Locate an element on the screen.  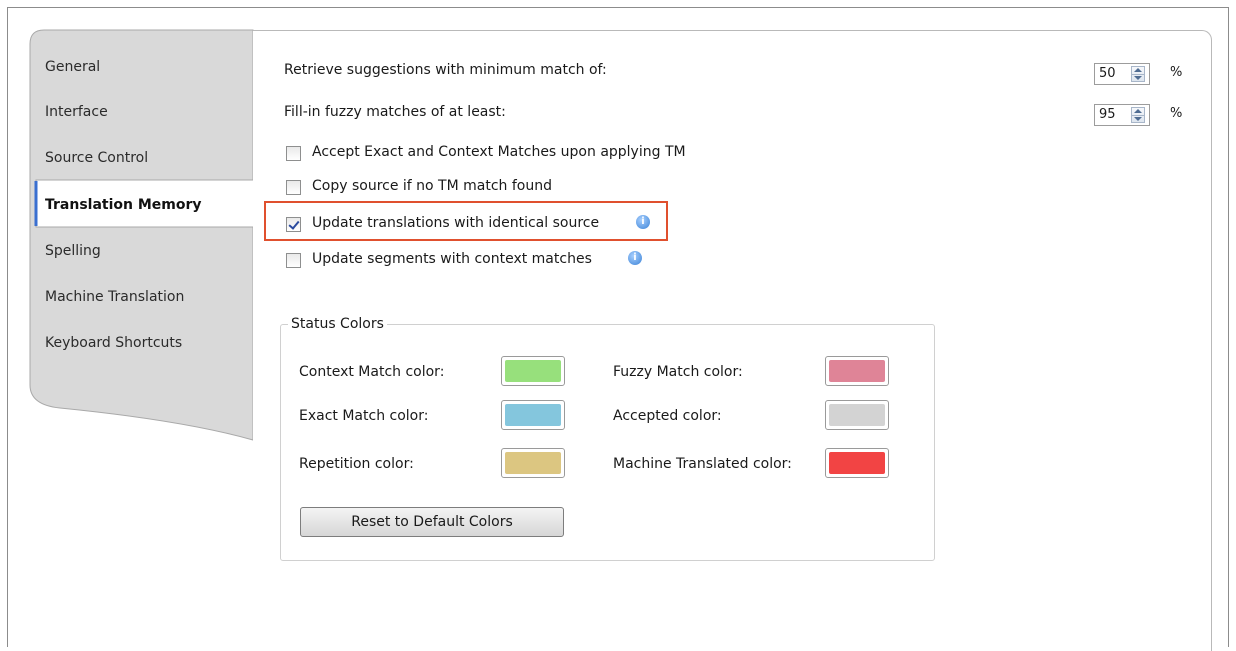
fuzzy-fill-spinbox: 95 is located at coordinates (1122, 115).